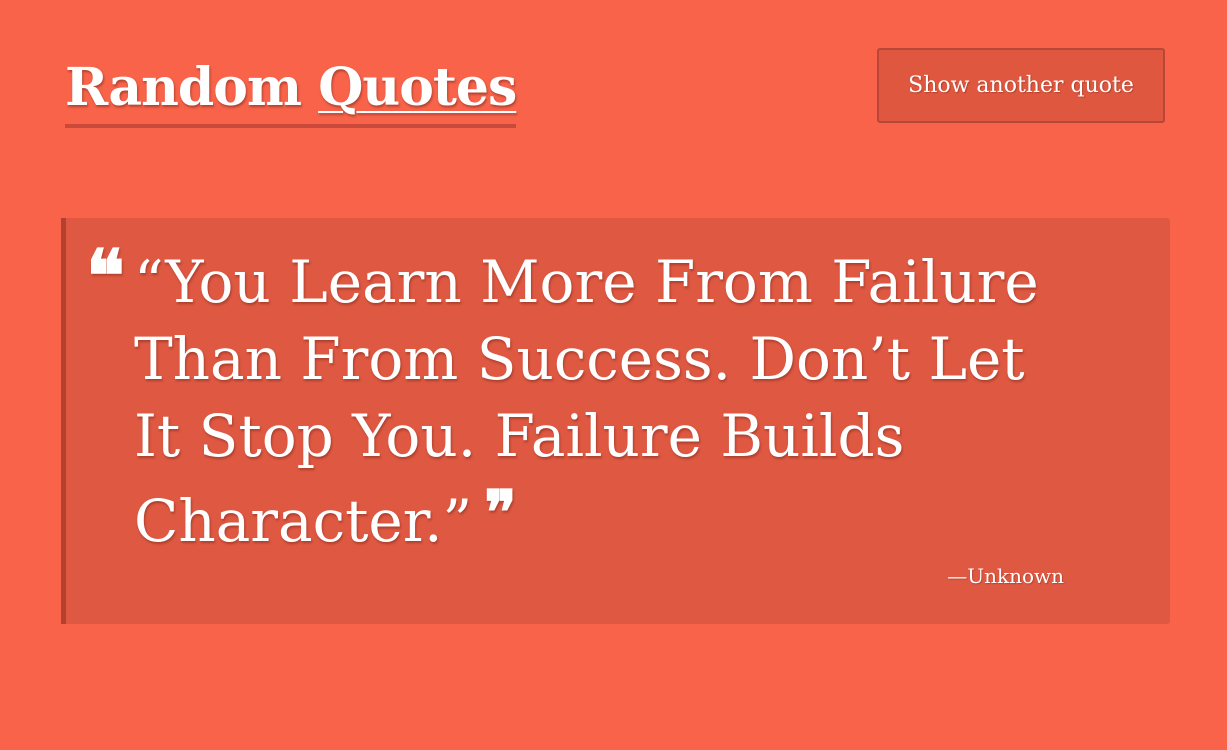  Describe the element at coordinates (417, 87) in the screenshot. I see `page-title-word-quotes: Quotes` at that location.